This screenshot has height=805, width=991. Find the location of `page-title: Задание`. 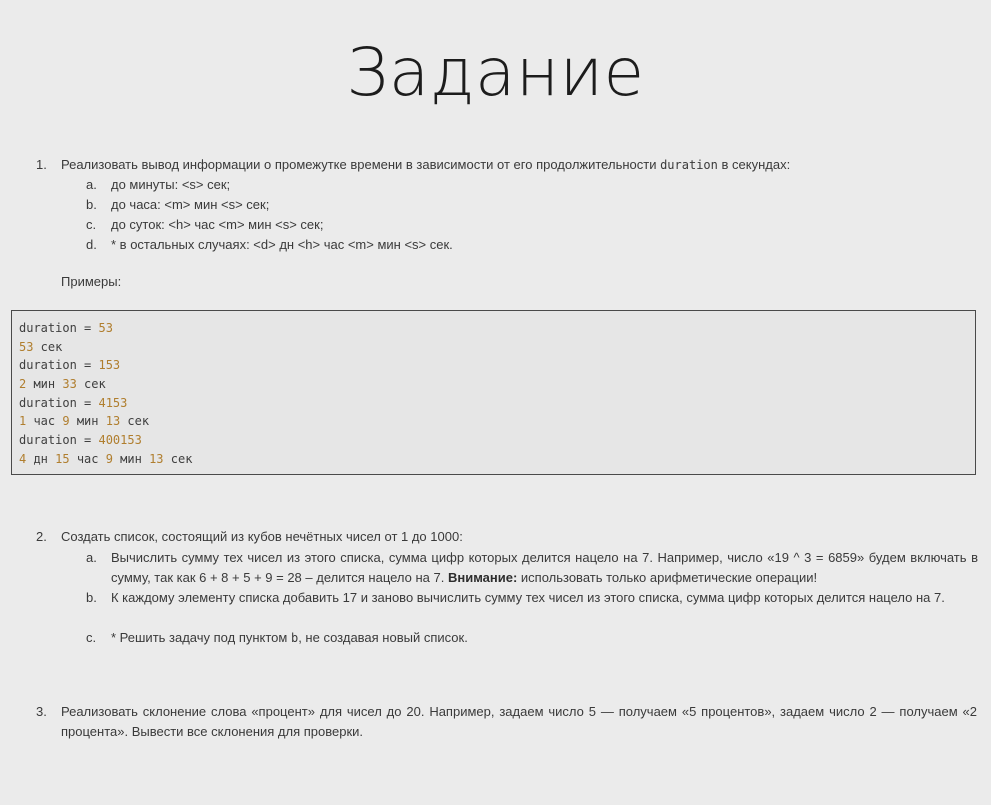

page-title: Задание is located at coordinates (495, 72).